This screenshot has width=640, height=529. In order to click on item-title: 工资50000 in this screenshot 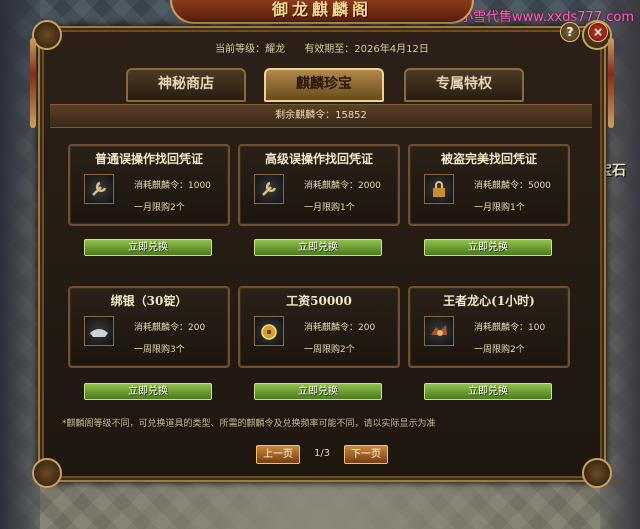, I will do `click(319, 301)`.